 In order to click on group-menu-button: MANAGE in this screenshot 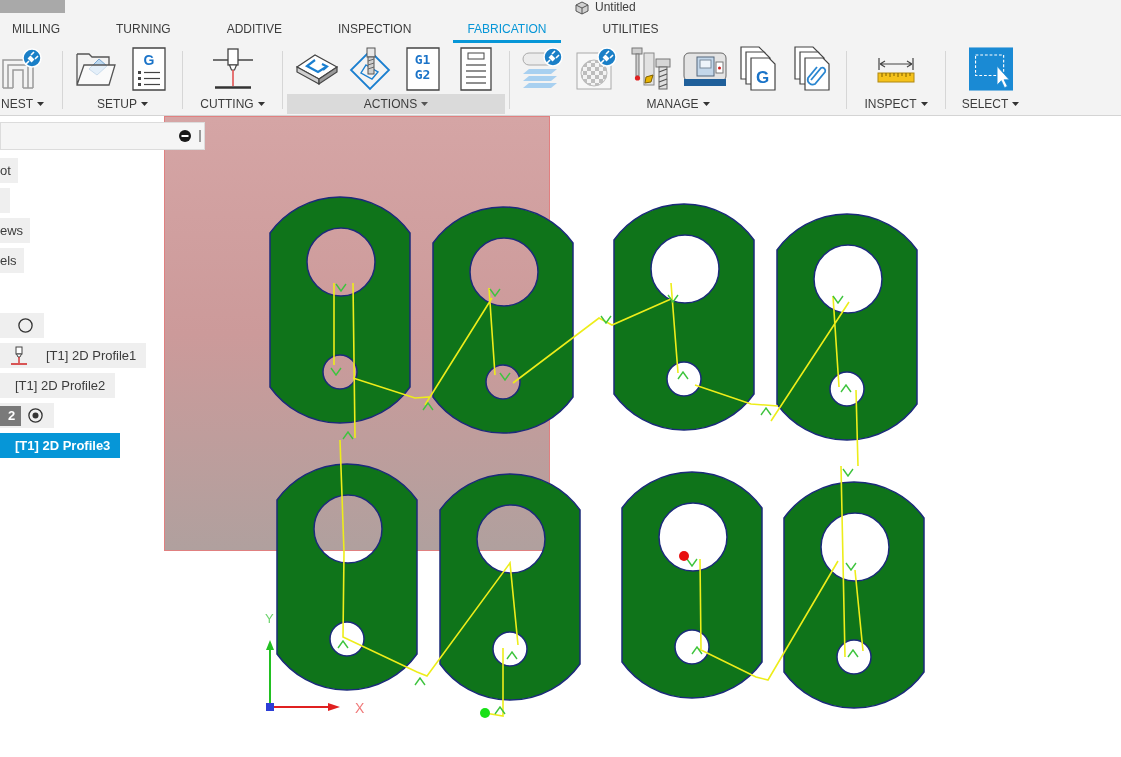, I will do `click(678, 103)`.